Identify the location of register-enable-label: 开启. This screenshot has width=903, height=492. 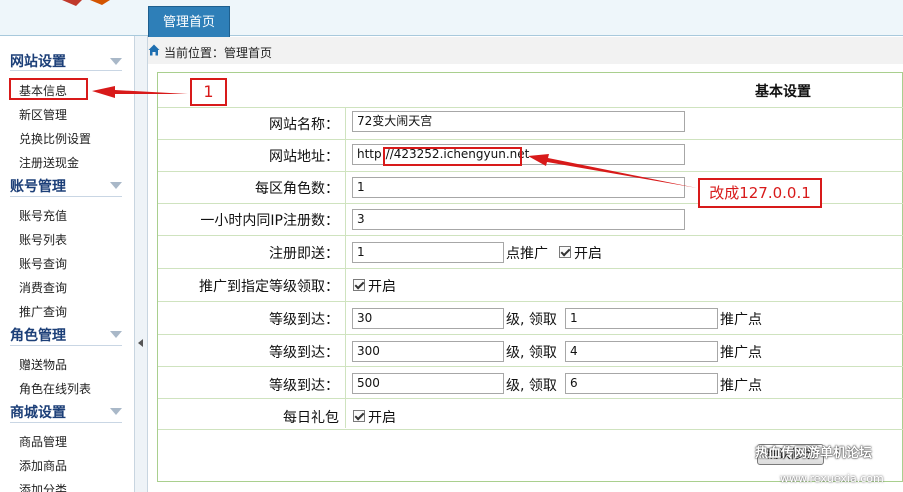
(588, 254).